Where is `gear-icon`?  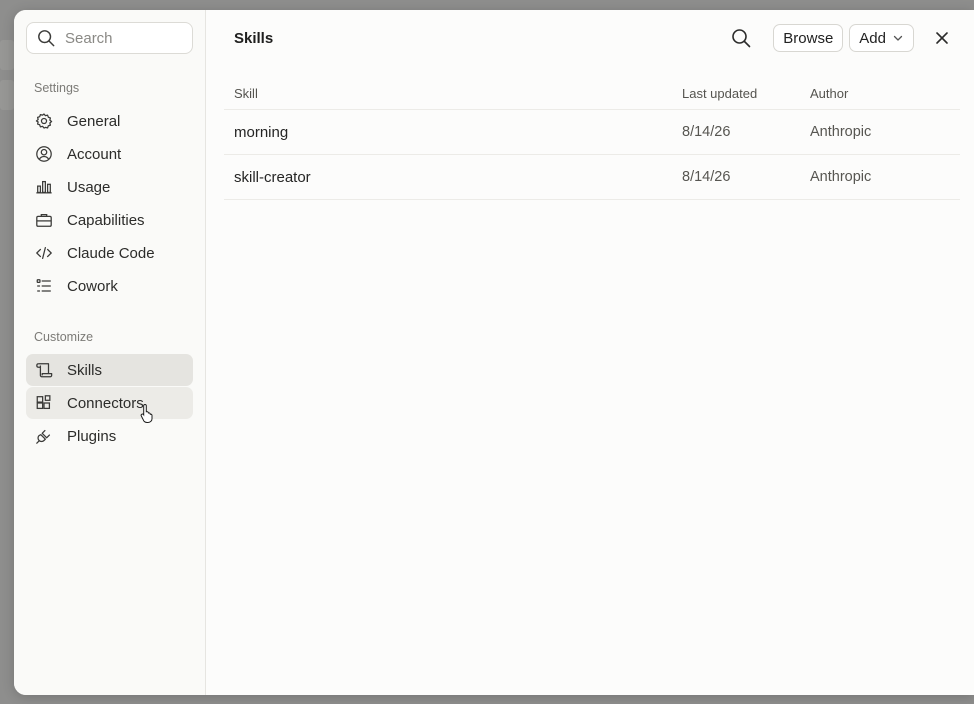 gear-icon is located at coordinates (44, 121).